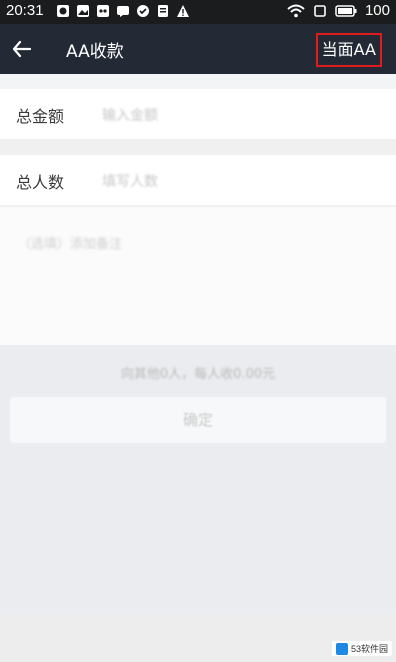  I want to click on section-spacer, so click(198, 81).